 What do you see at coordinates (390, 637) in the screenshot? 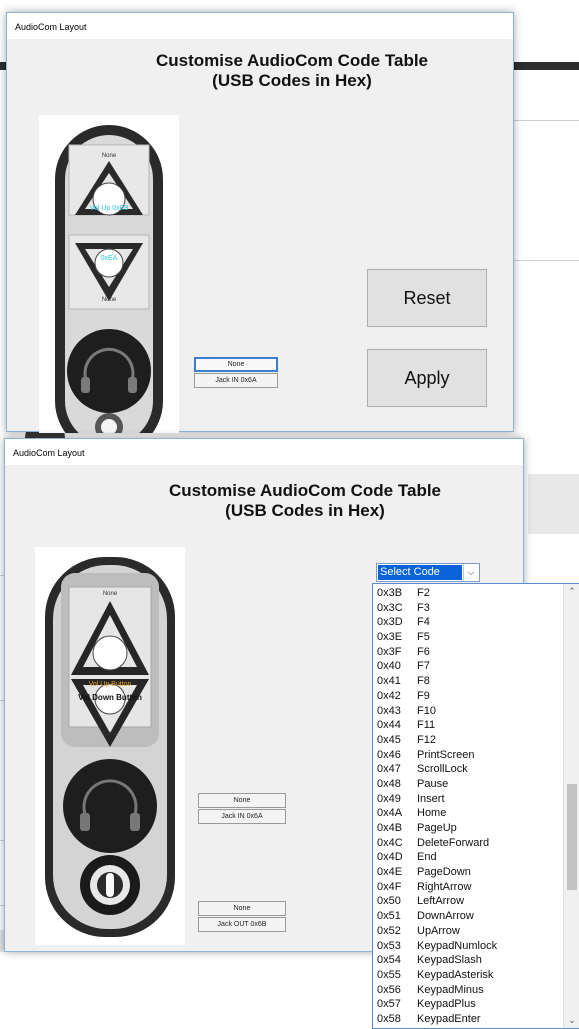
I see `option-code: 0x3E` at bounding box center [390, 637].